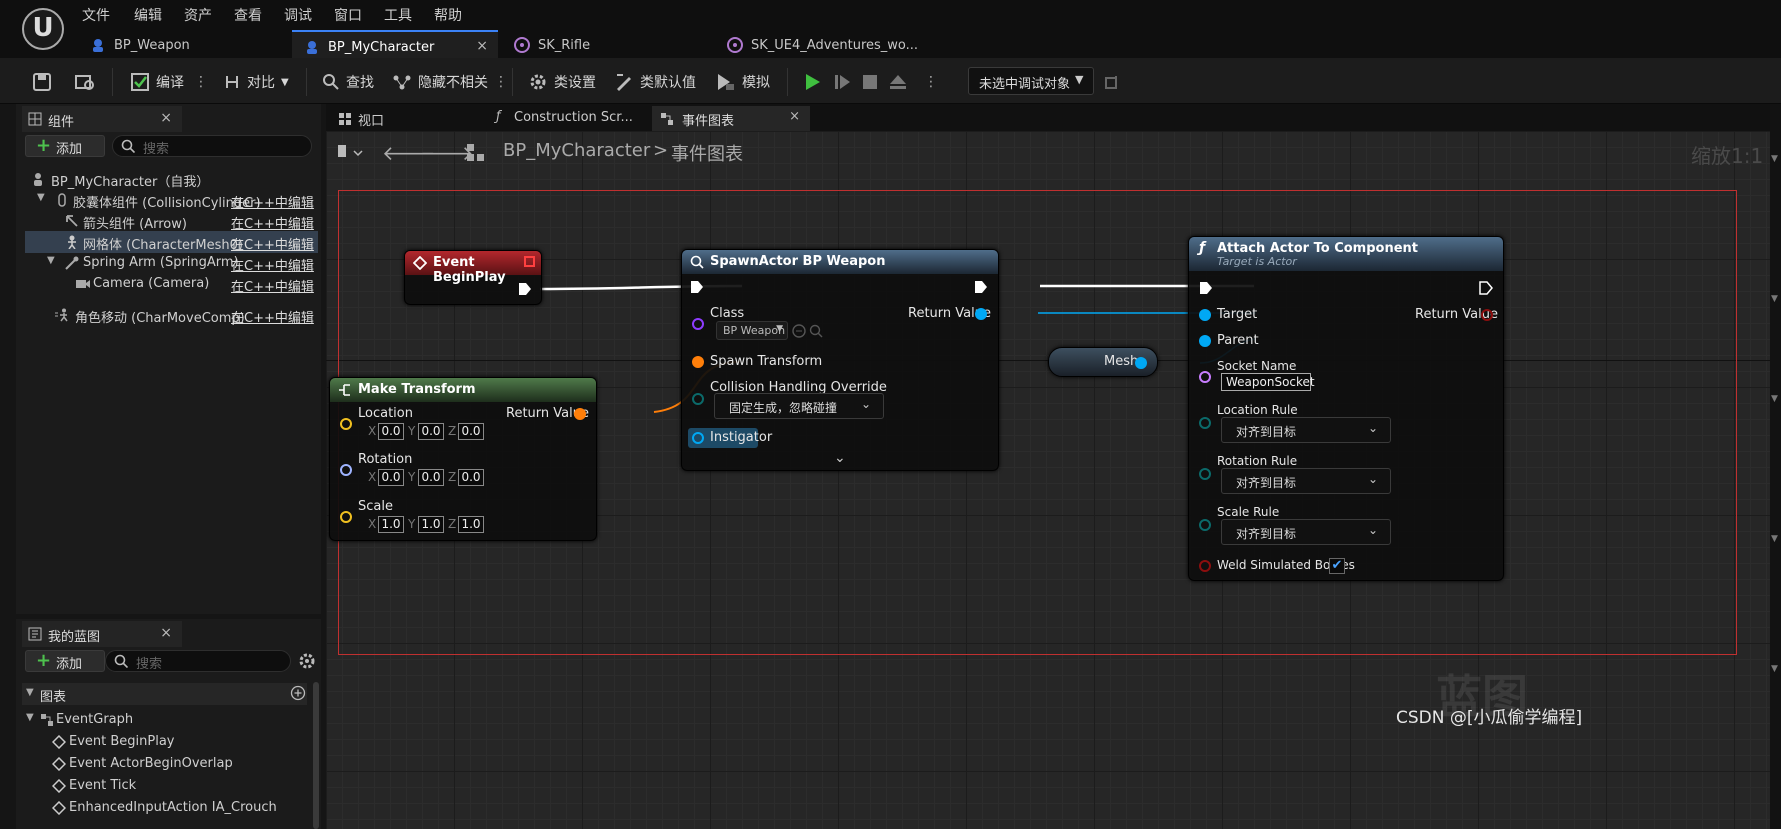  What do you see at coordinates (431, 431) in the screenshot?
I see `location-y-input: 0.0` at bounding box center [431, 431].